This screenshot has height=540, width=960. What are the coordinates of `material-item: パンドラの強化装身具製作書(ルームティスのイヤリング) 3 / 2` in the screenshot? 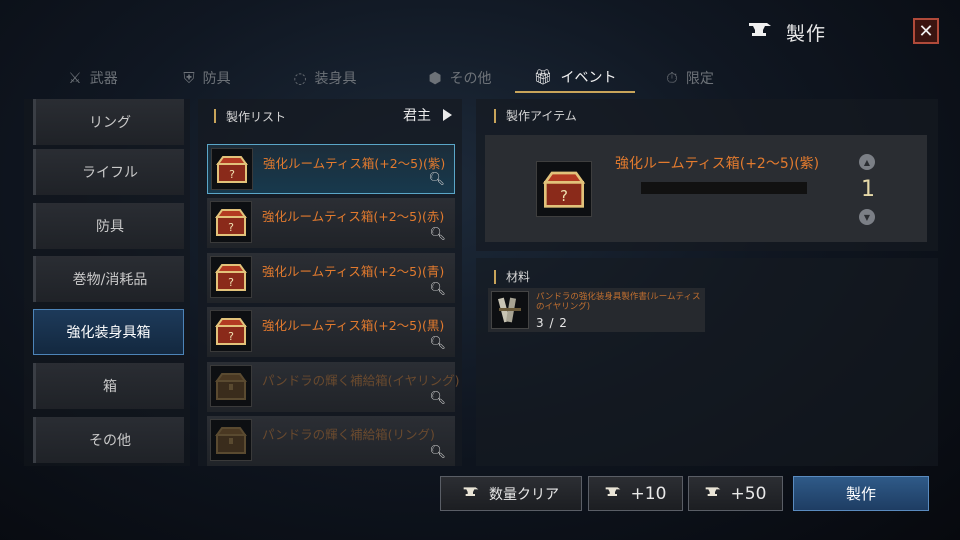 It's located at (596, 310).